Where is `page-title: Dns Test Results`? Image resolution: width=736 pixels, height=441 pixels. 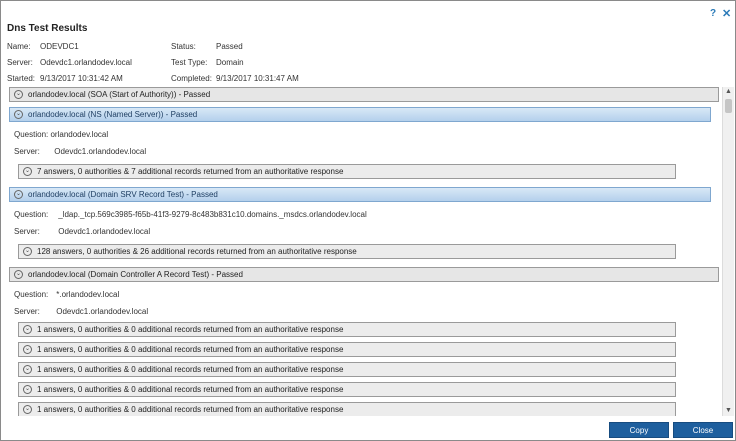 page-title: Dns Test Results is located at coordinates (47, 28).